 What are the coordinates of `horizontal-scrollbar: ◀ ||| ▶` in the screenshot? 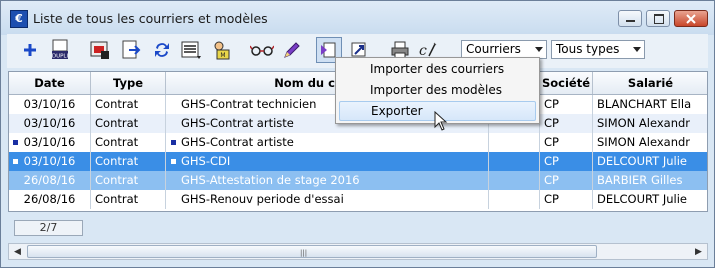 It's located at (358, 251).